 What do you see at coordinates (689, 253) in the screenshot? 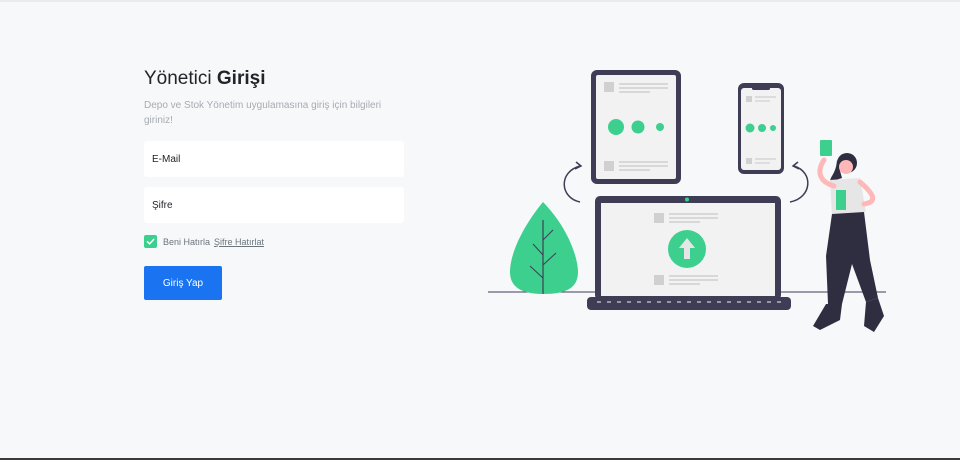
I see `laptop-icon` at bounding box center [689, 253].